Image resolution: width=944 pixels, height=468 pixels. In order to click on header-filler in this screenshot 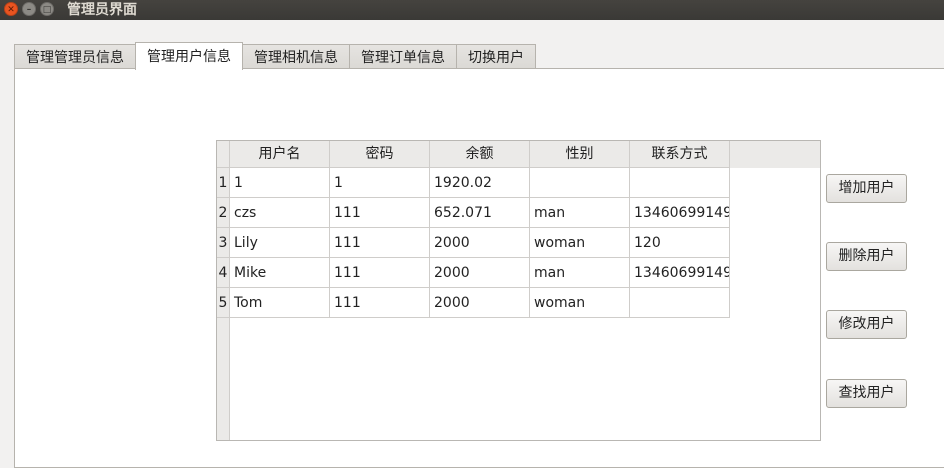, I will do `click(775, 154)`.